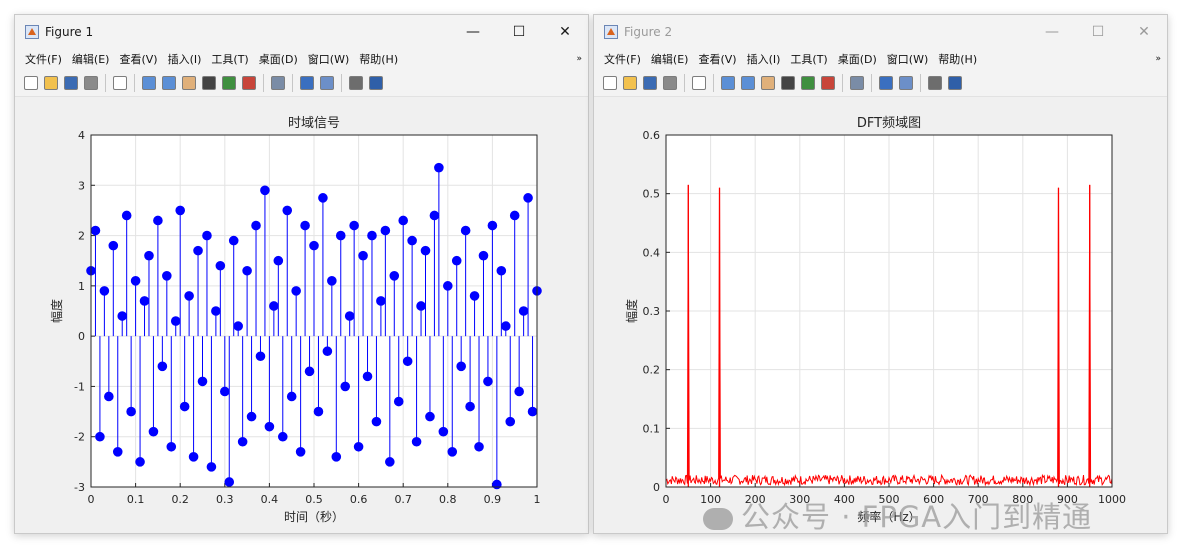 The width and height of the screenshot is (1189, 559). I want to click on y-tick-label: 0.4, so click(652, 252).